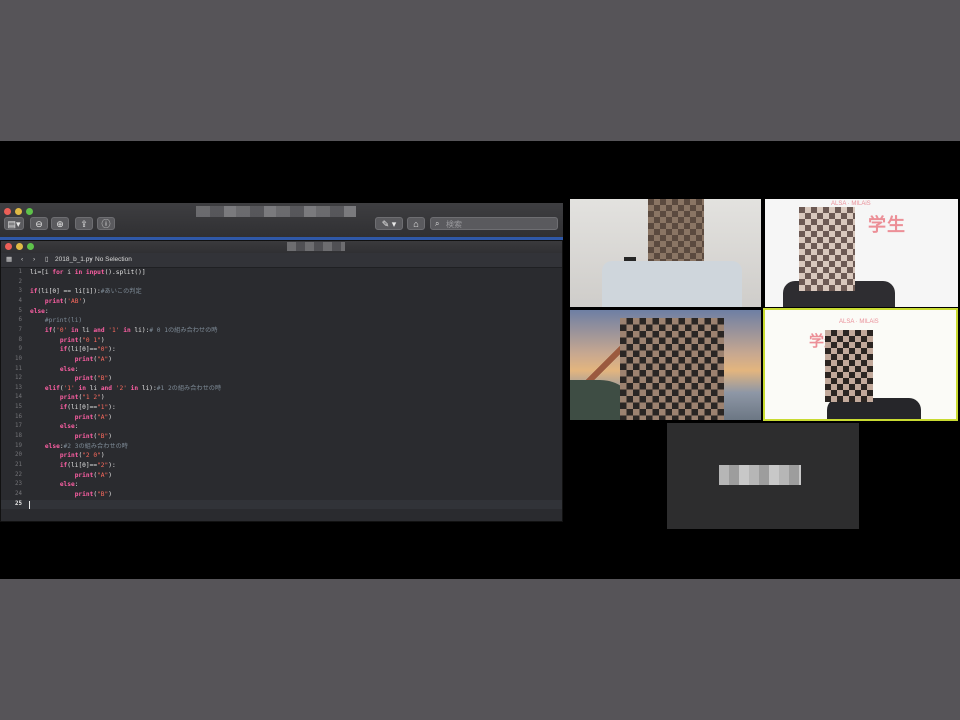 The image size is (960, 720). I want to click on code-line: 10 print("A"), so click(281, 360).